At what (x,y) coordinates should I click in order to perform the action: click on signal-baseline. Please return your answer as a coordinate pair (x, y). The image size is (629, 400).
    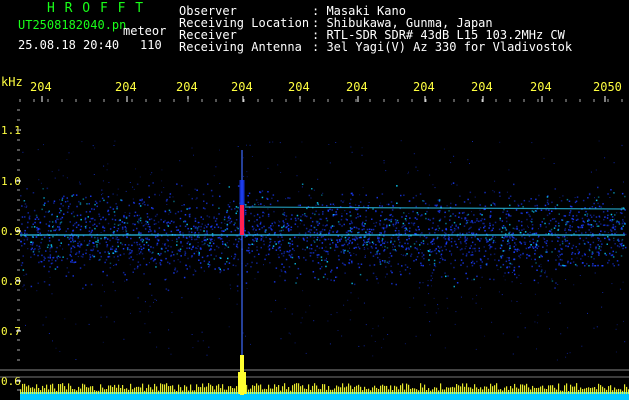
    Looking at the image, I should click on (314, 377).